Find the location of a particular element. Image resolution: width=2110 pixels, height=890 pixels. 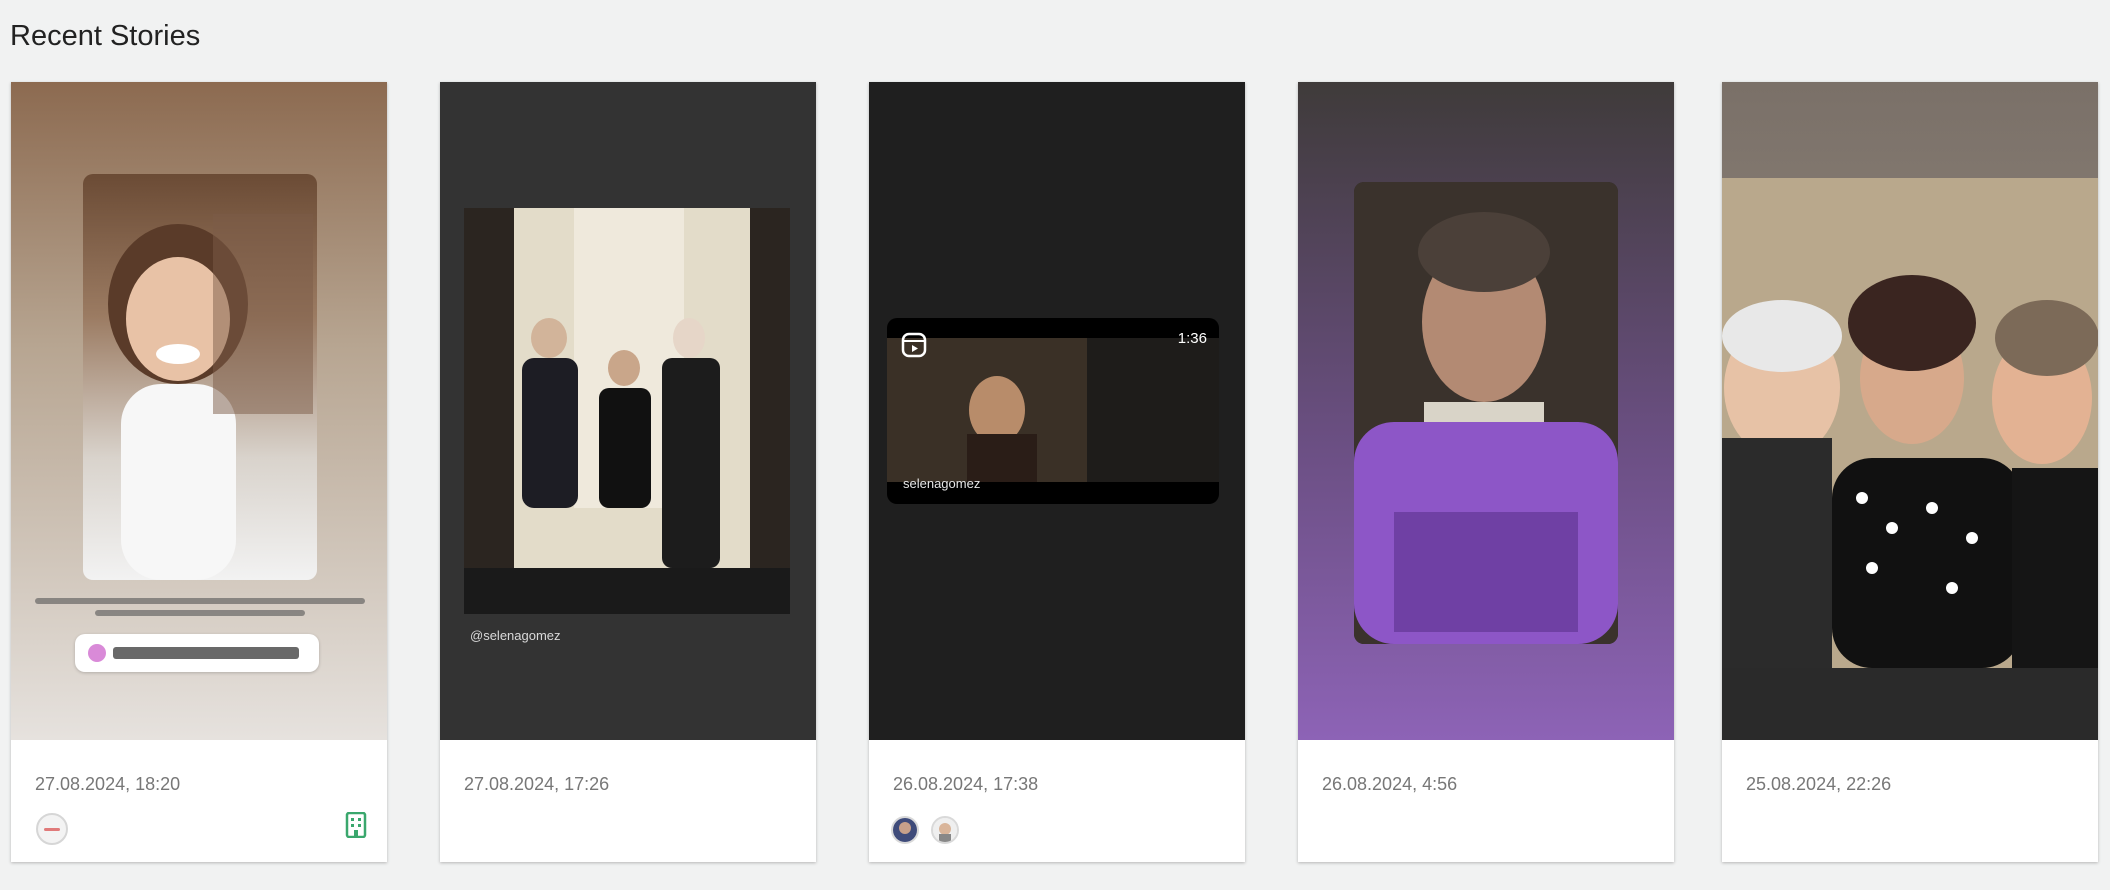

story-caption-blur is located at coordinates (200, 607).